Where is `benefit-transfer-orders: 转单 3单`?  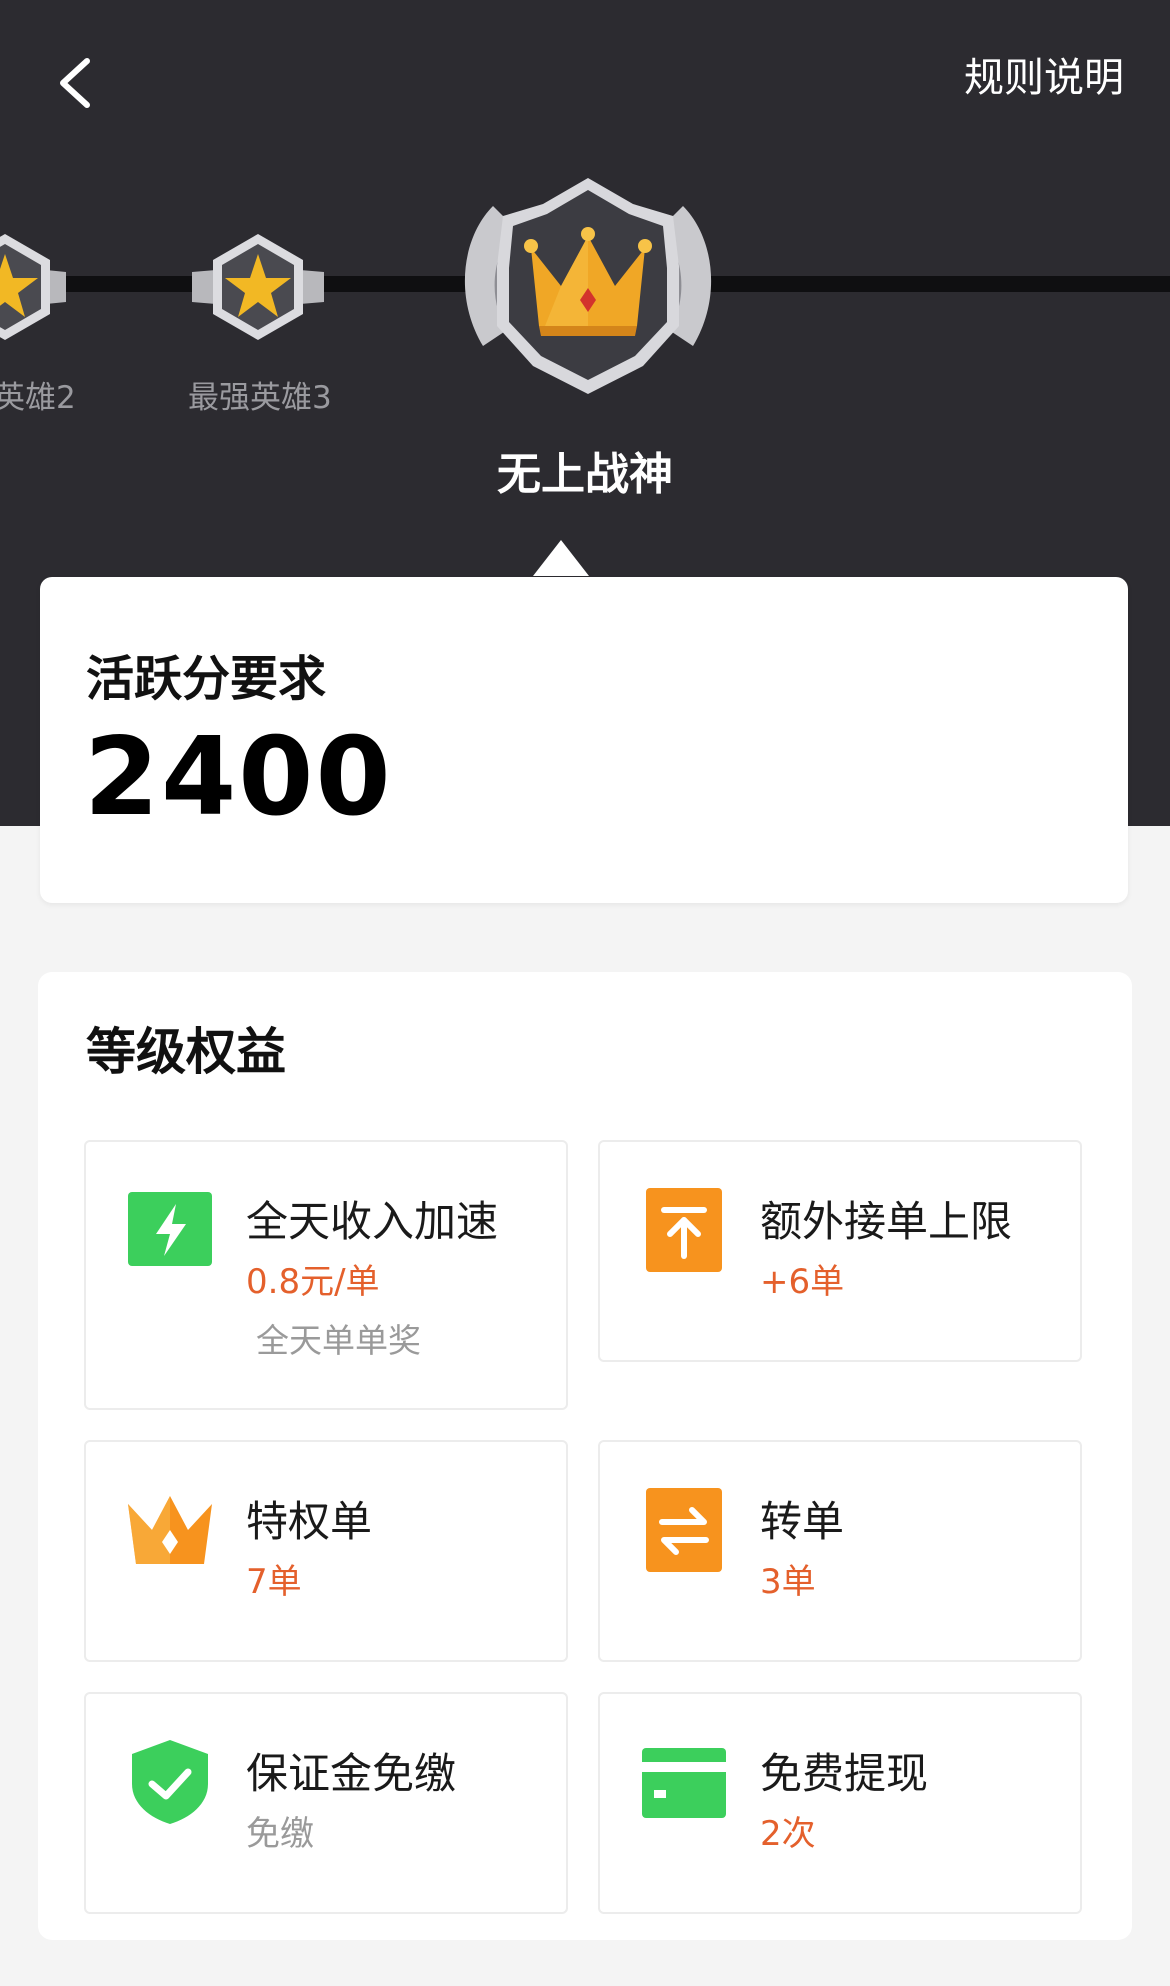 benefit-transfer-orders: 转单 3单 is located at coordinates (840, 1551).